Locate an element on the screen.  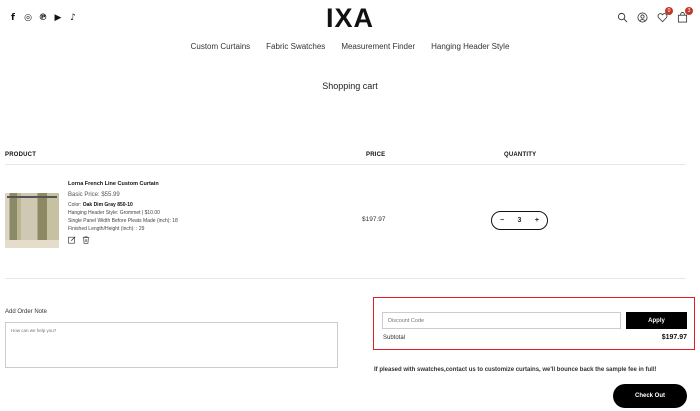
brand-logo: IXA is located at coordinates (350, 18).